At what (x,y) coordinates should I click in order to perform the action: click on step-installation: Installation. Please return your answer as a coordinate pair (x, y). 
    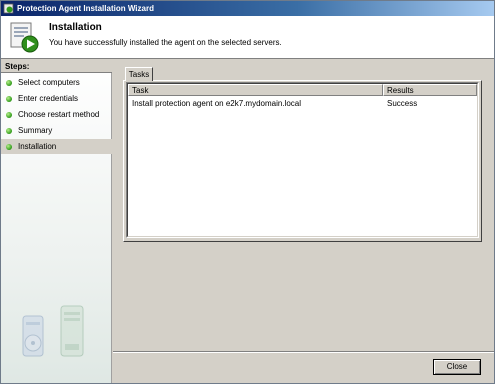
    Looking at the image, I should click on (56, 146).